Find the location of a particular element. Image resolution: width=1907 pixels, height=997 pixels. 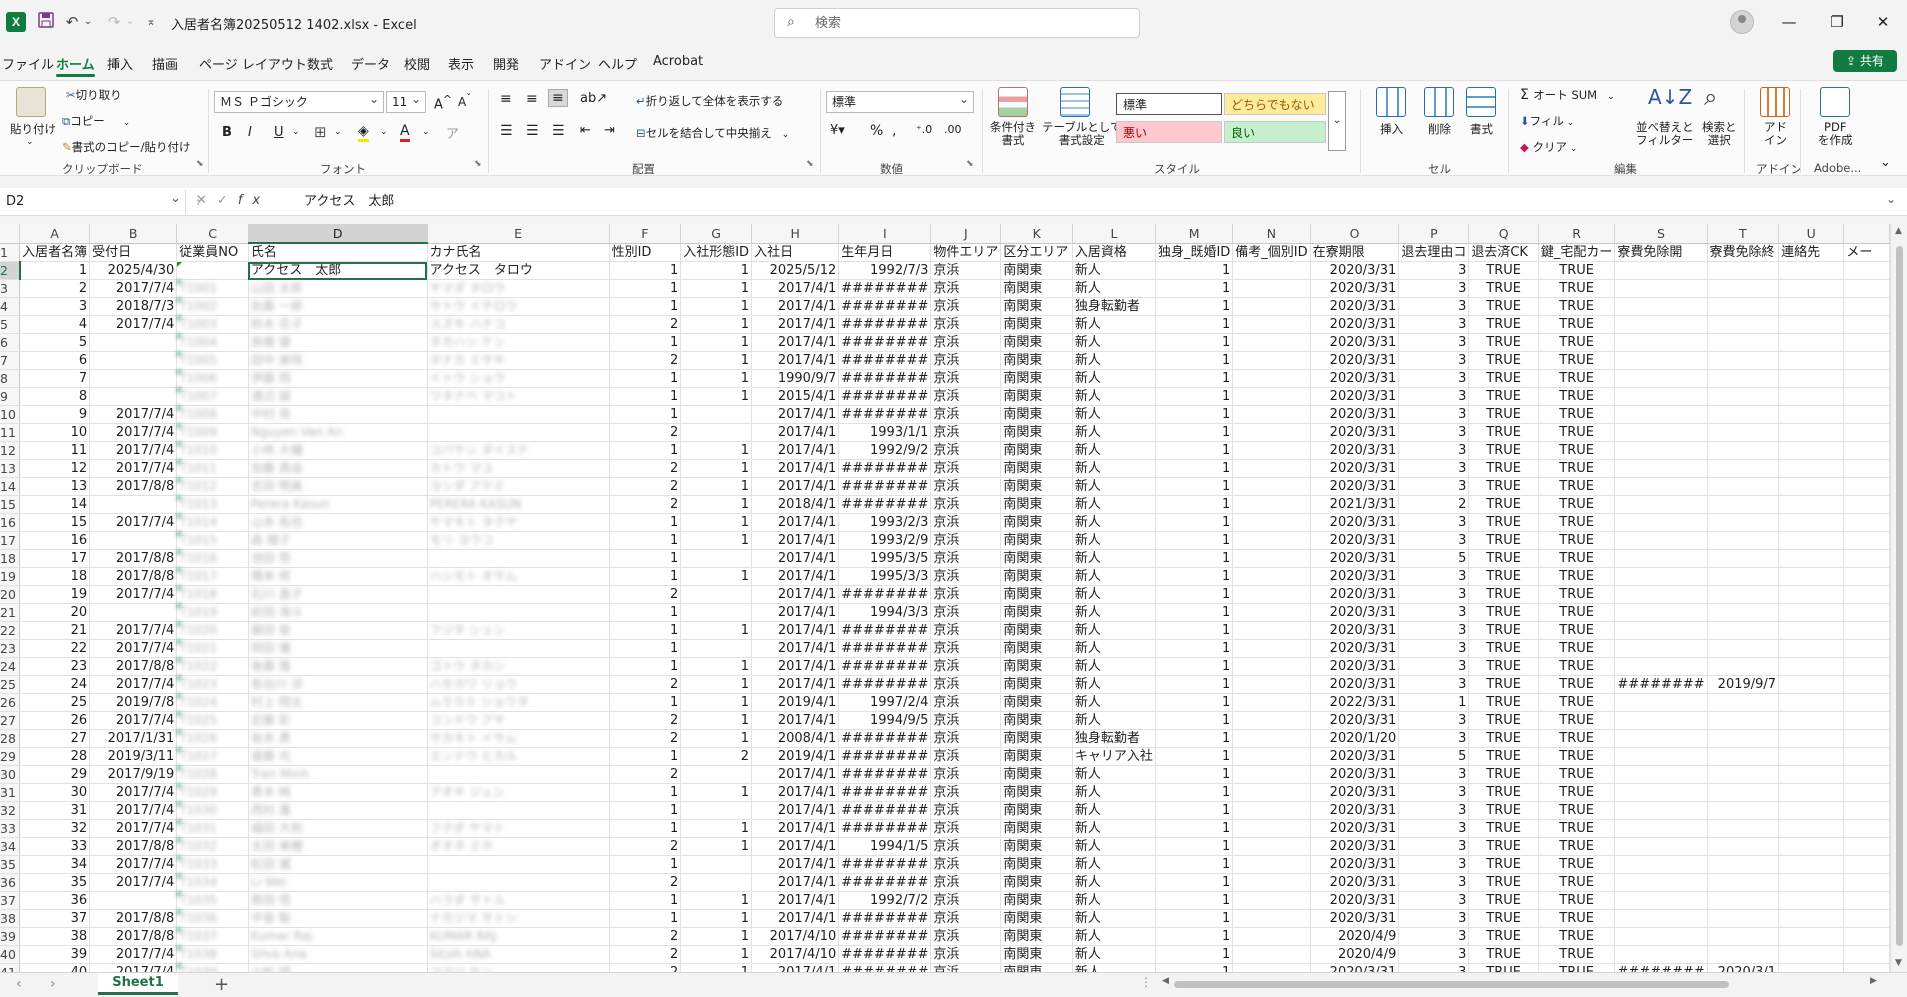

row-header: 22 is located at coordinates (10, 630).